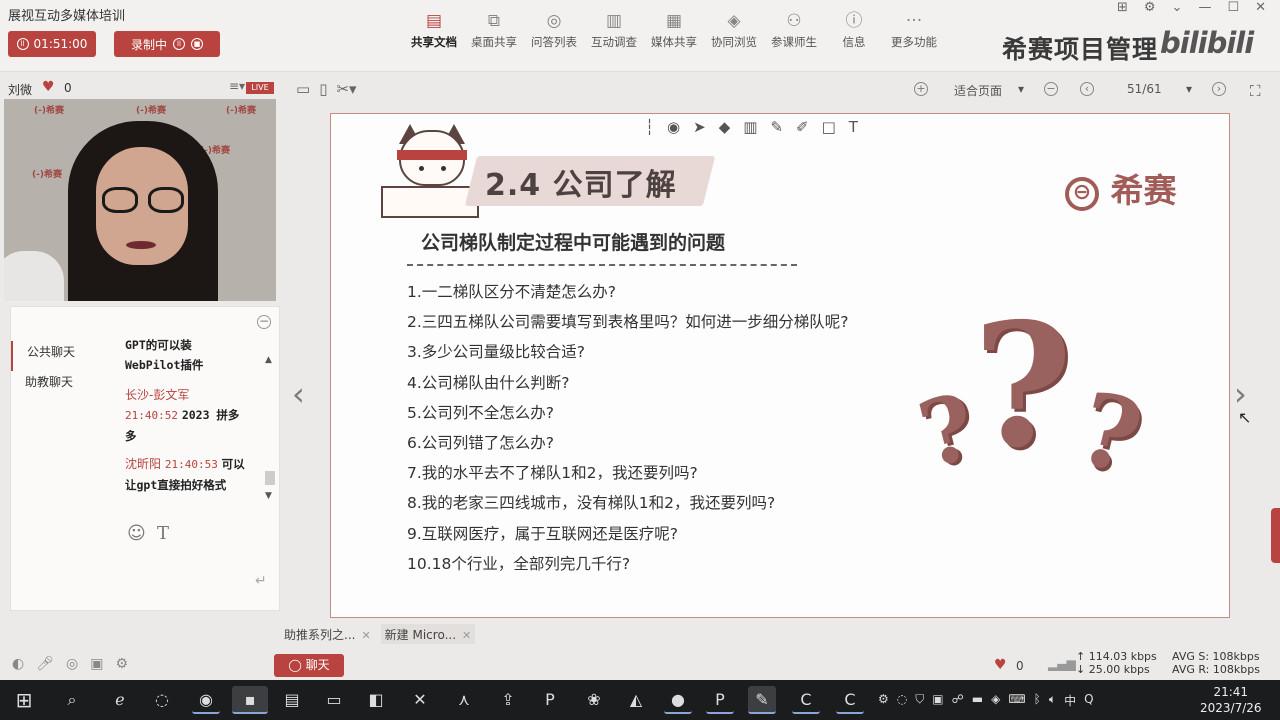  Describe the element at coordinates (995, 700) in the screenshot. I see `tray-app-icon: ◈` at that location.